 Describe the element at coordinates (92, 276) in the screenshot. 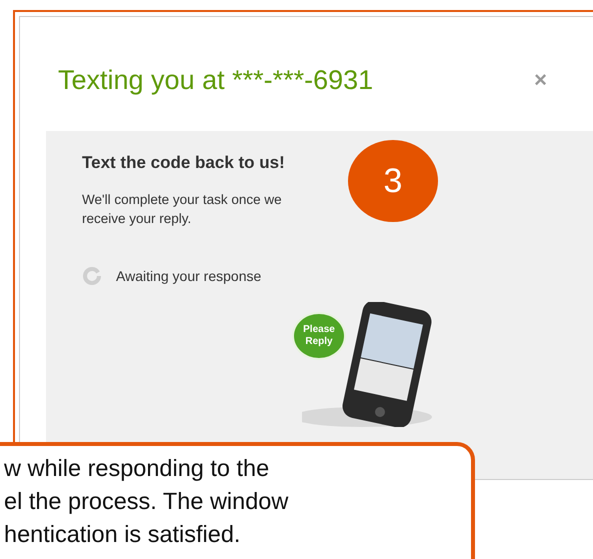

I see `spinner-icon` at that location.